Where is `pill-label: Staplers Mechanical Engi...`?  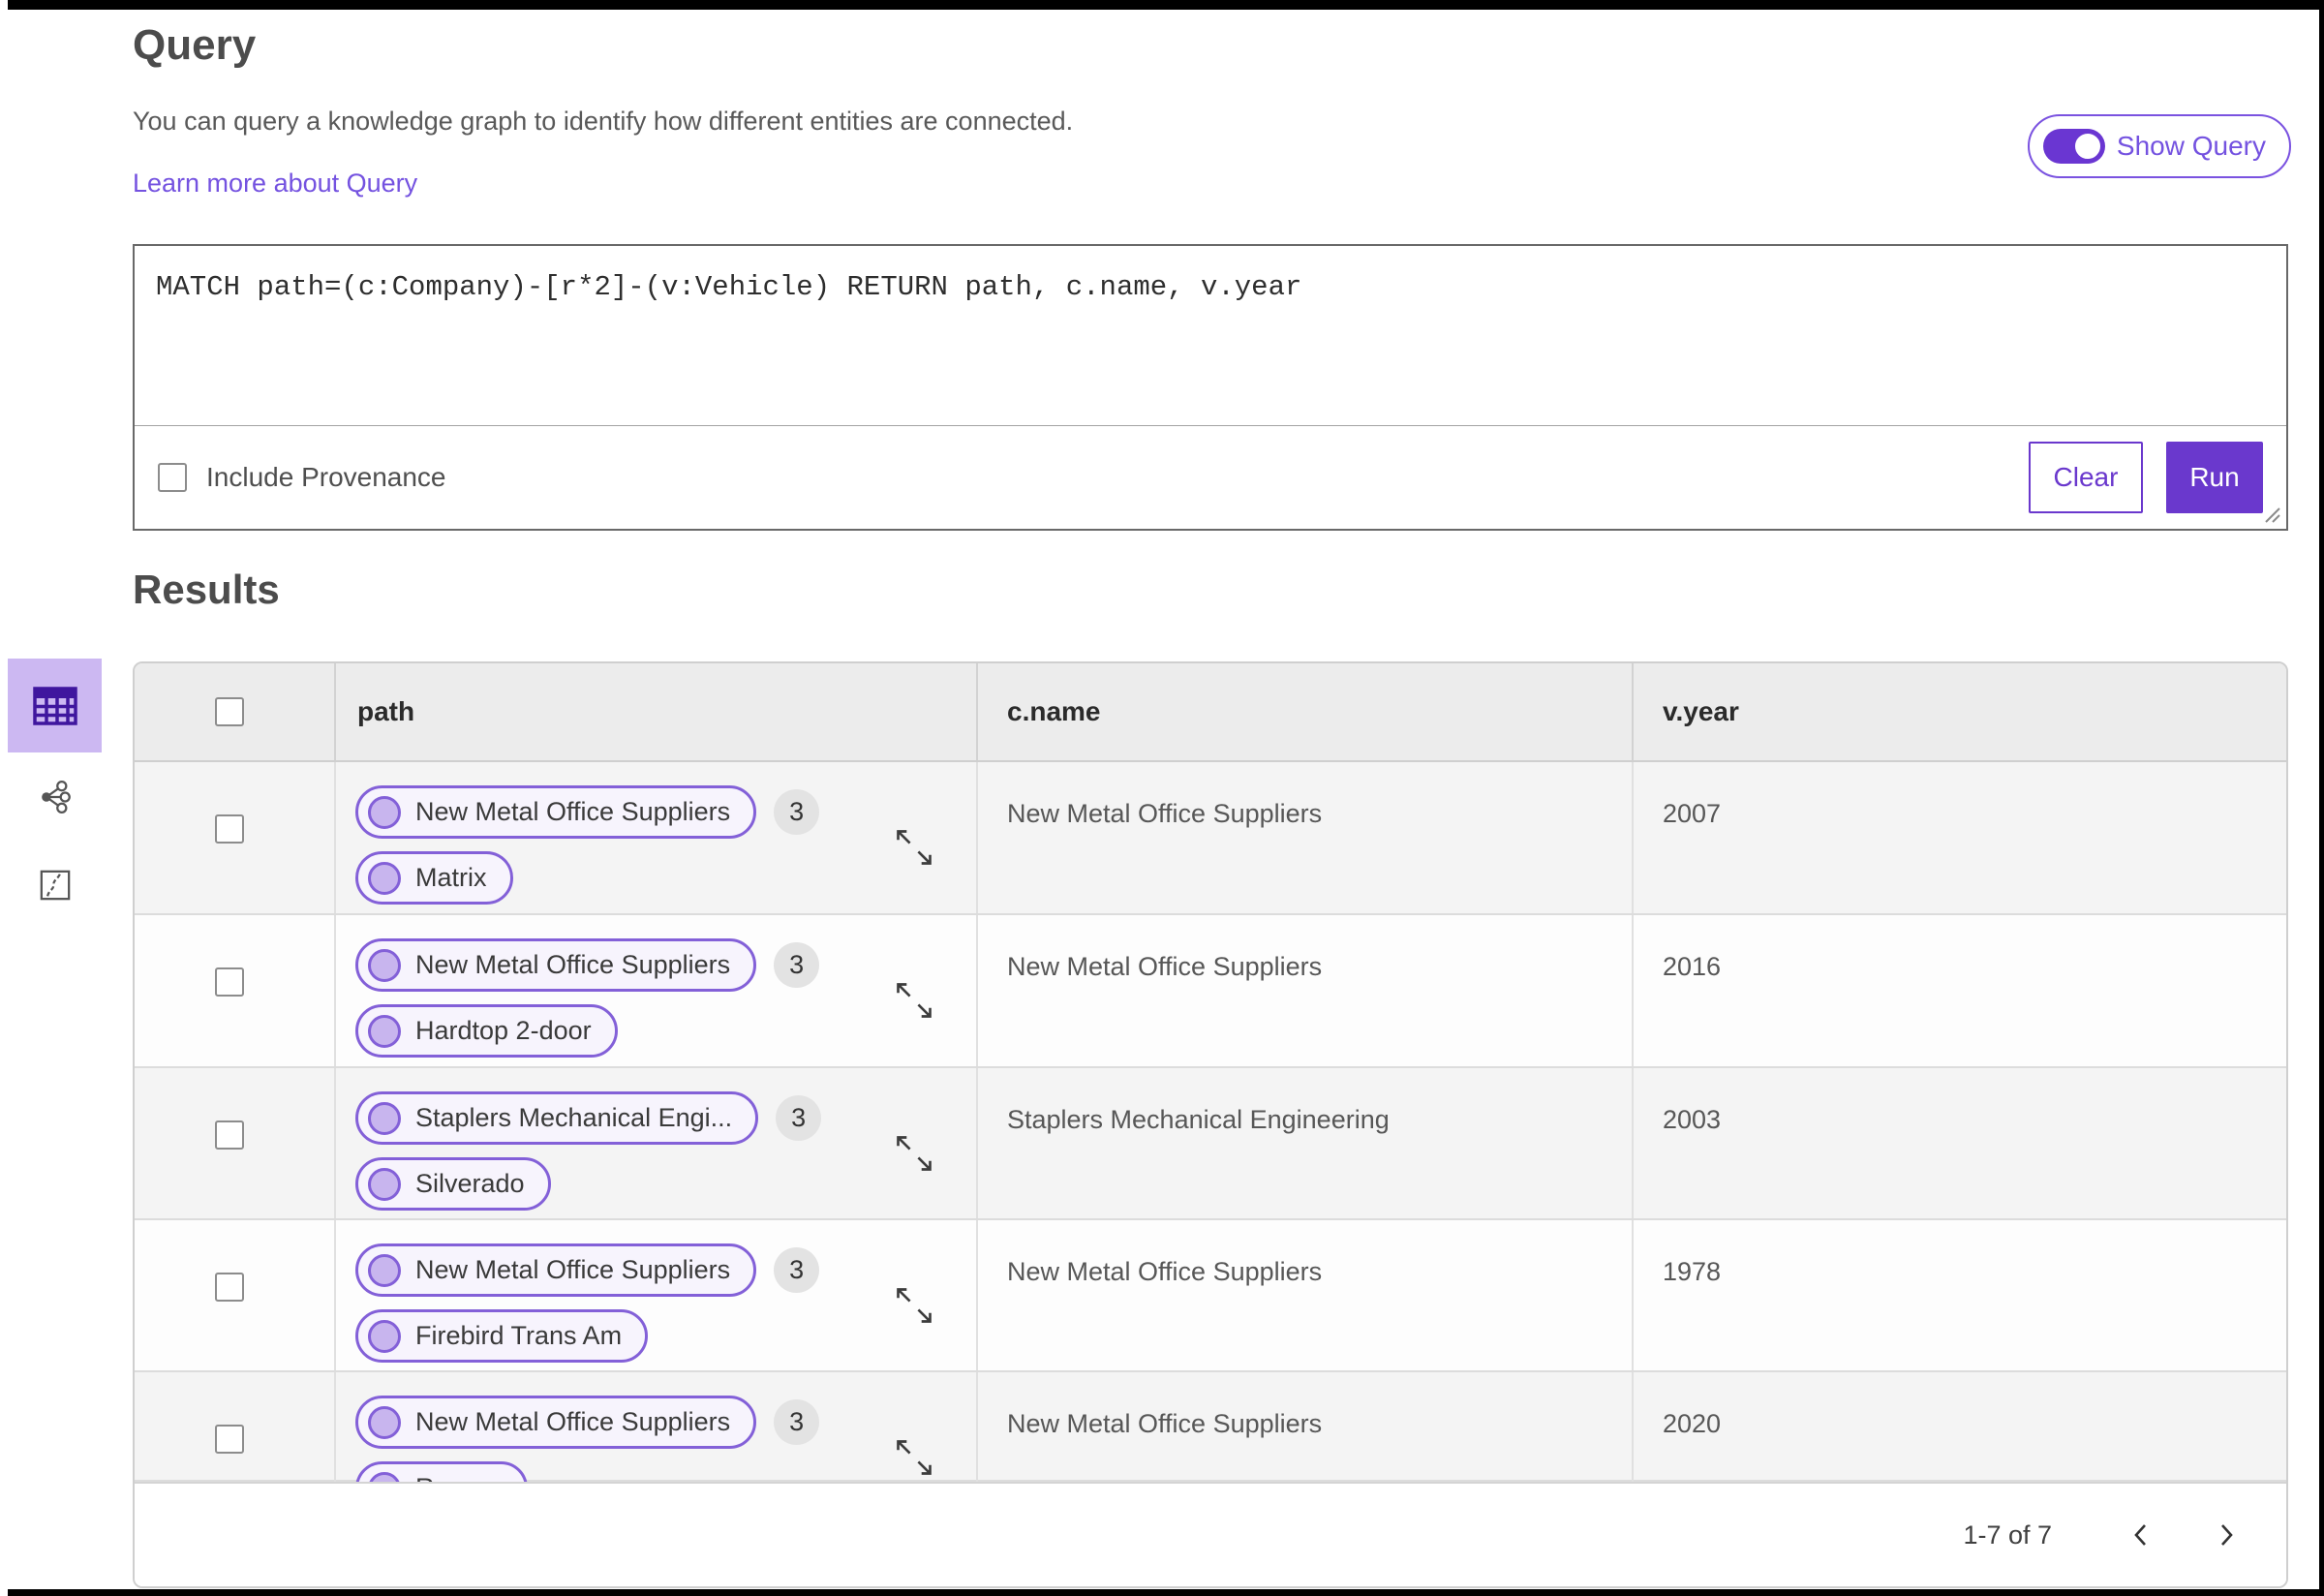
pill-label: Staplers Mechanical Engi... is located at coordinates (574, 1117).